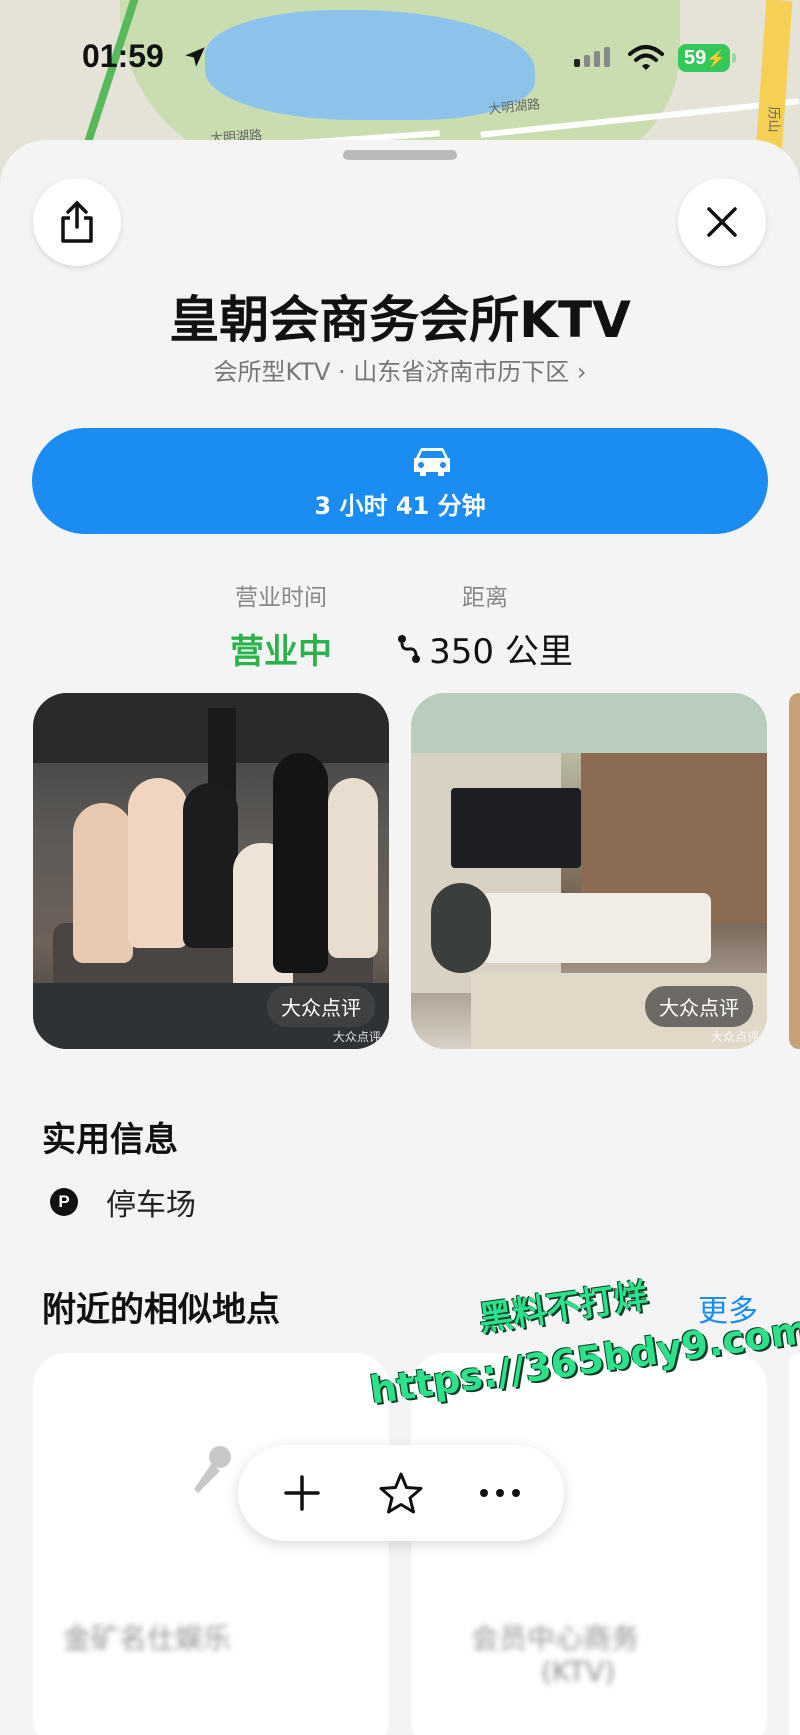  I want to click on more-options-button, so click(500, 1493).